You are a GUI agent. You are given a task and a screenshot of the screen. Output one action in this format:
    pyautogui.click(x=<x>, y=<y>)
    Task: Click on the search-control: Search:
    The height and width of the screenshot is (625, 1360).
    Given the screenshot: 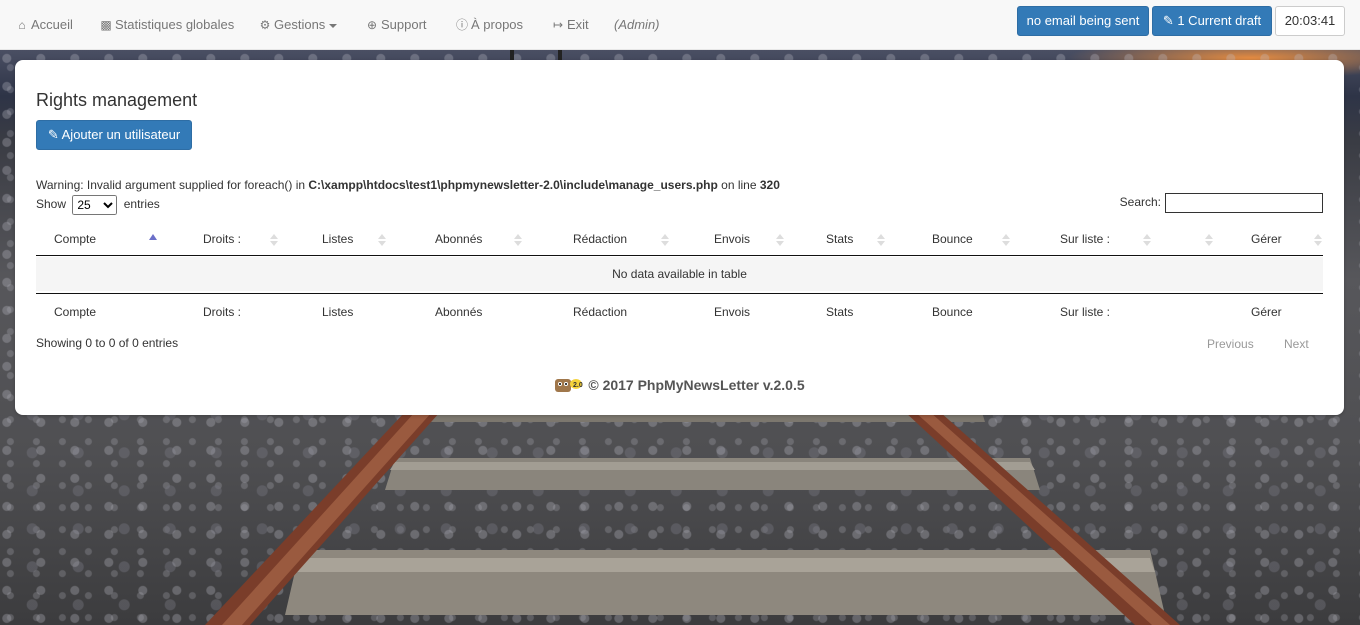 What is the action you would take?
    pyautogui.click(x=1221, y=203)
    